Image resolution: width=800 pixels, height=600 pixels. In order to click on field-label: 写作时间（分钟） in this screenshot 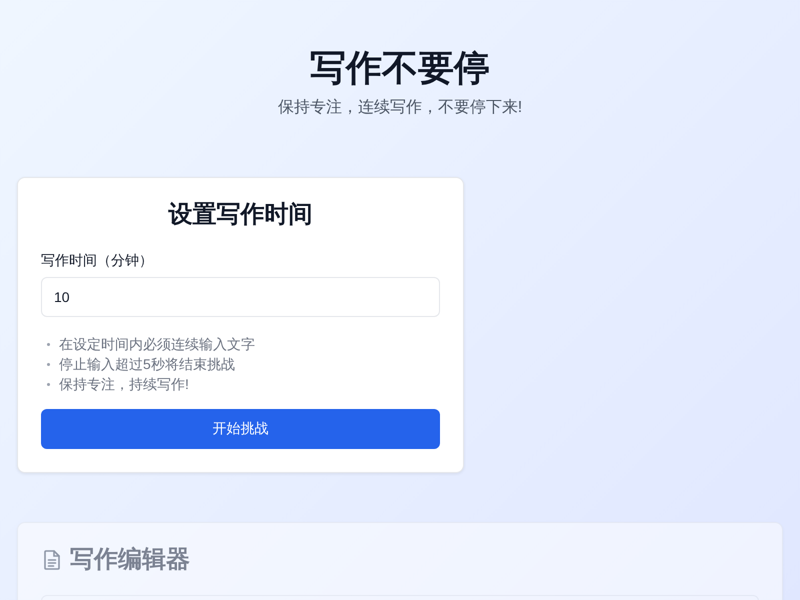, I will do `click(97, 260)`.